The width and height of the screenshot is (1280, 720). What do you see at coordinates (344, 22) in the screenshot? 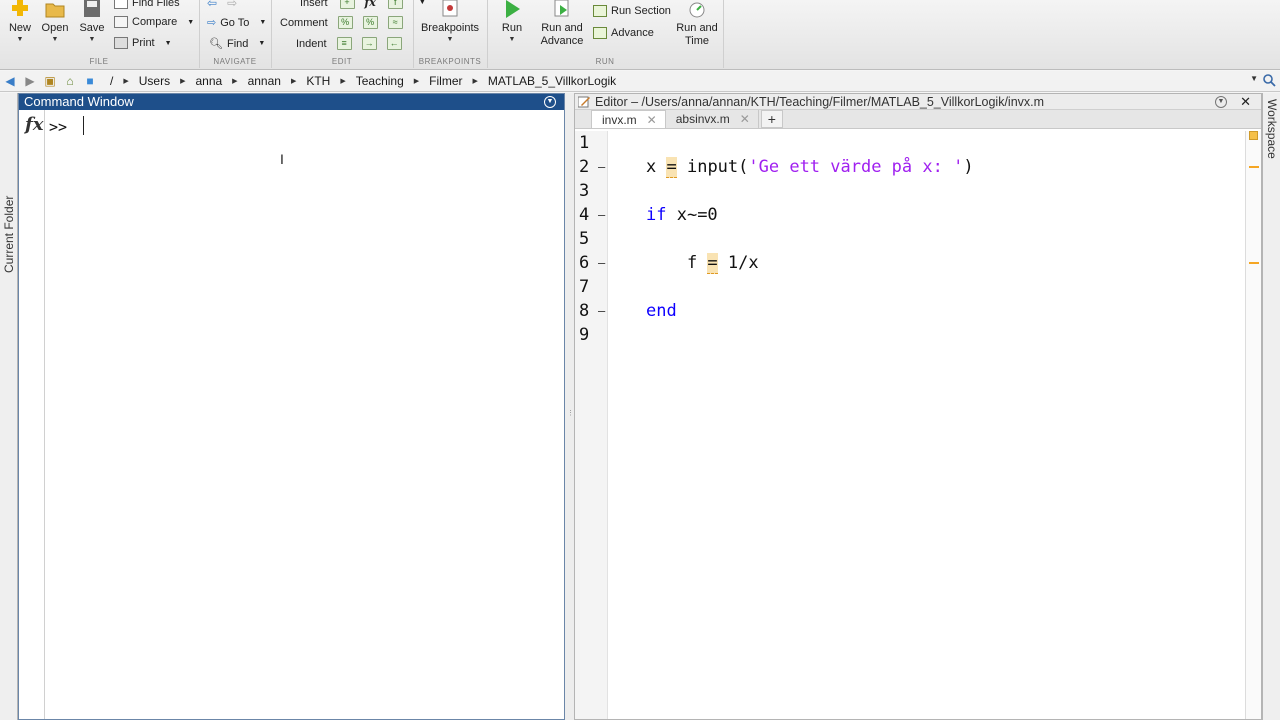
I see `comment-row: Comment % % ≈` at bounding box center [344, 22].